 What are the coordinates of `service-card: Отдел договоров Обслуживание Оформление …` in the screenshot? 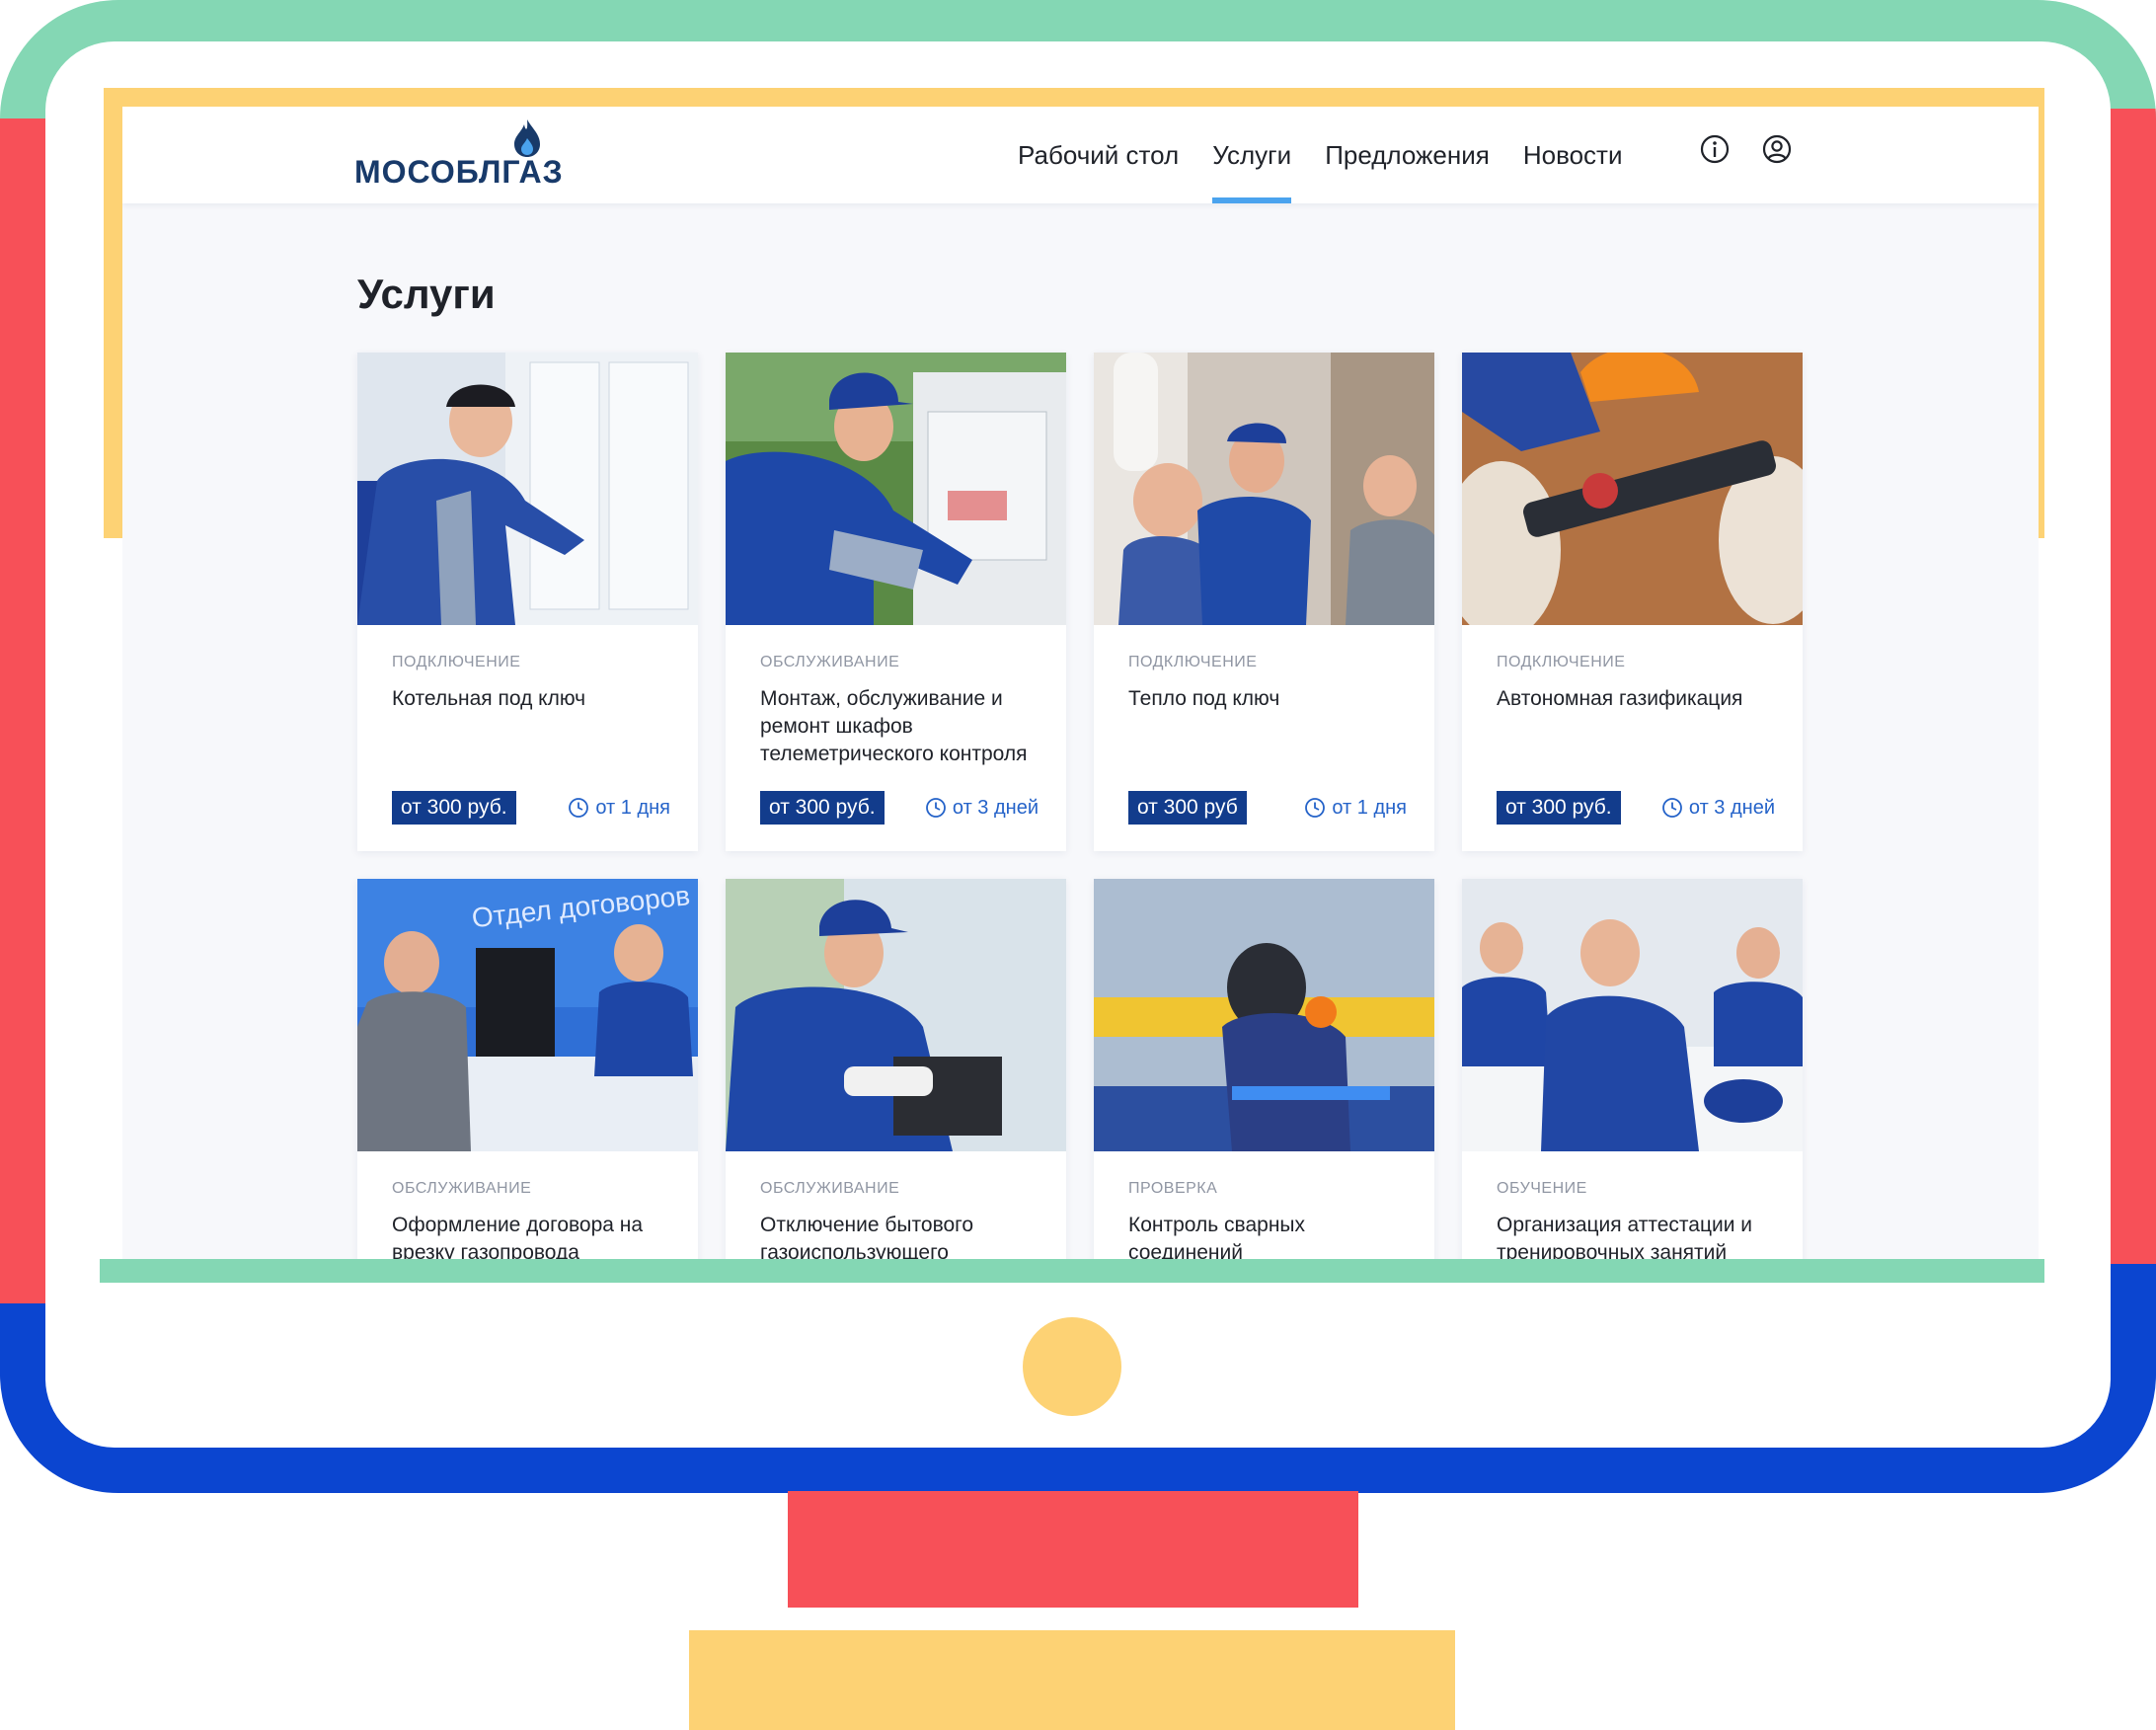 It's located at (527, 1069).